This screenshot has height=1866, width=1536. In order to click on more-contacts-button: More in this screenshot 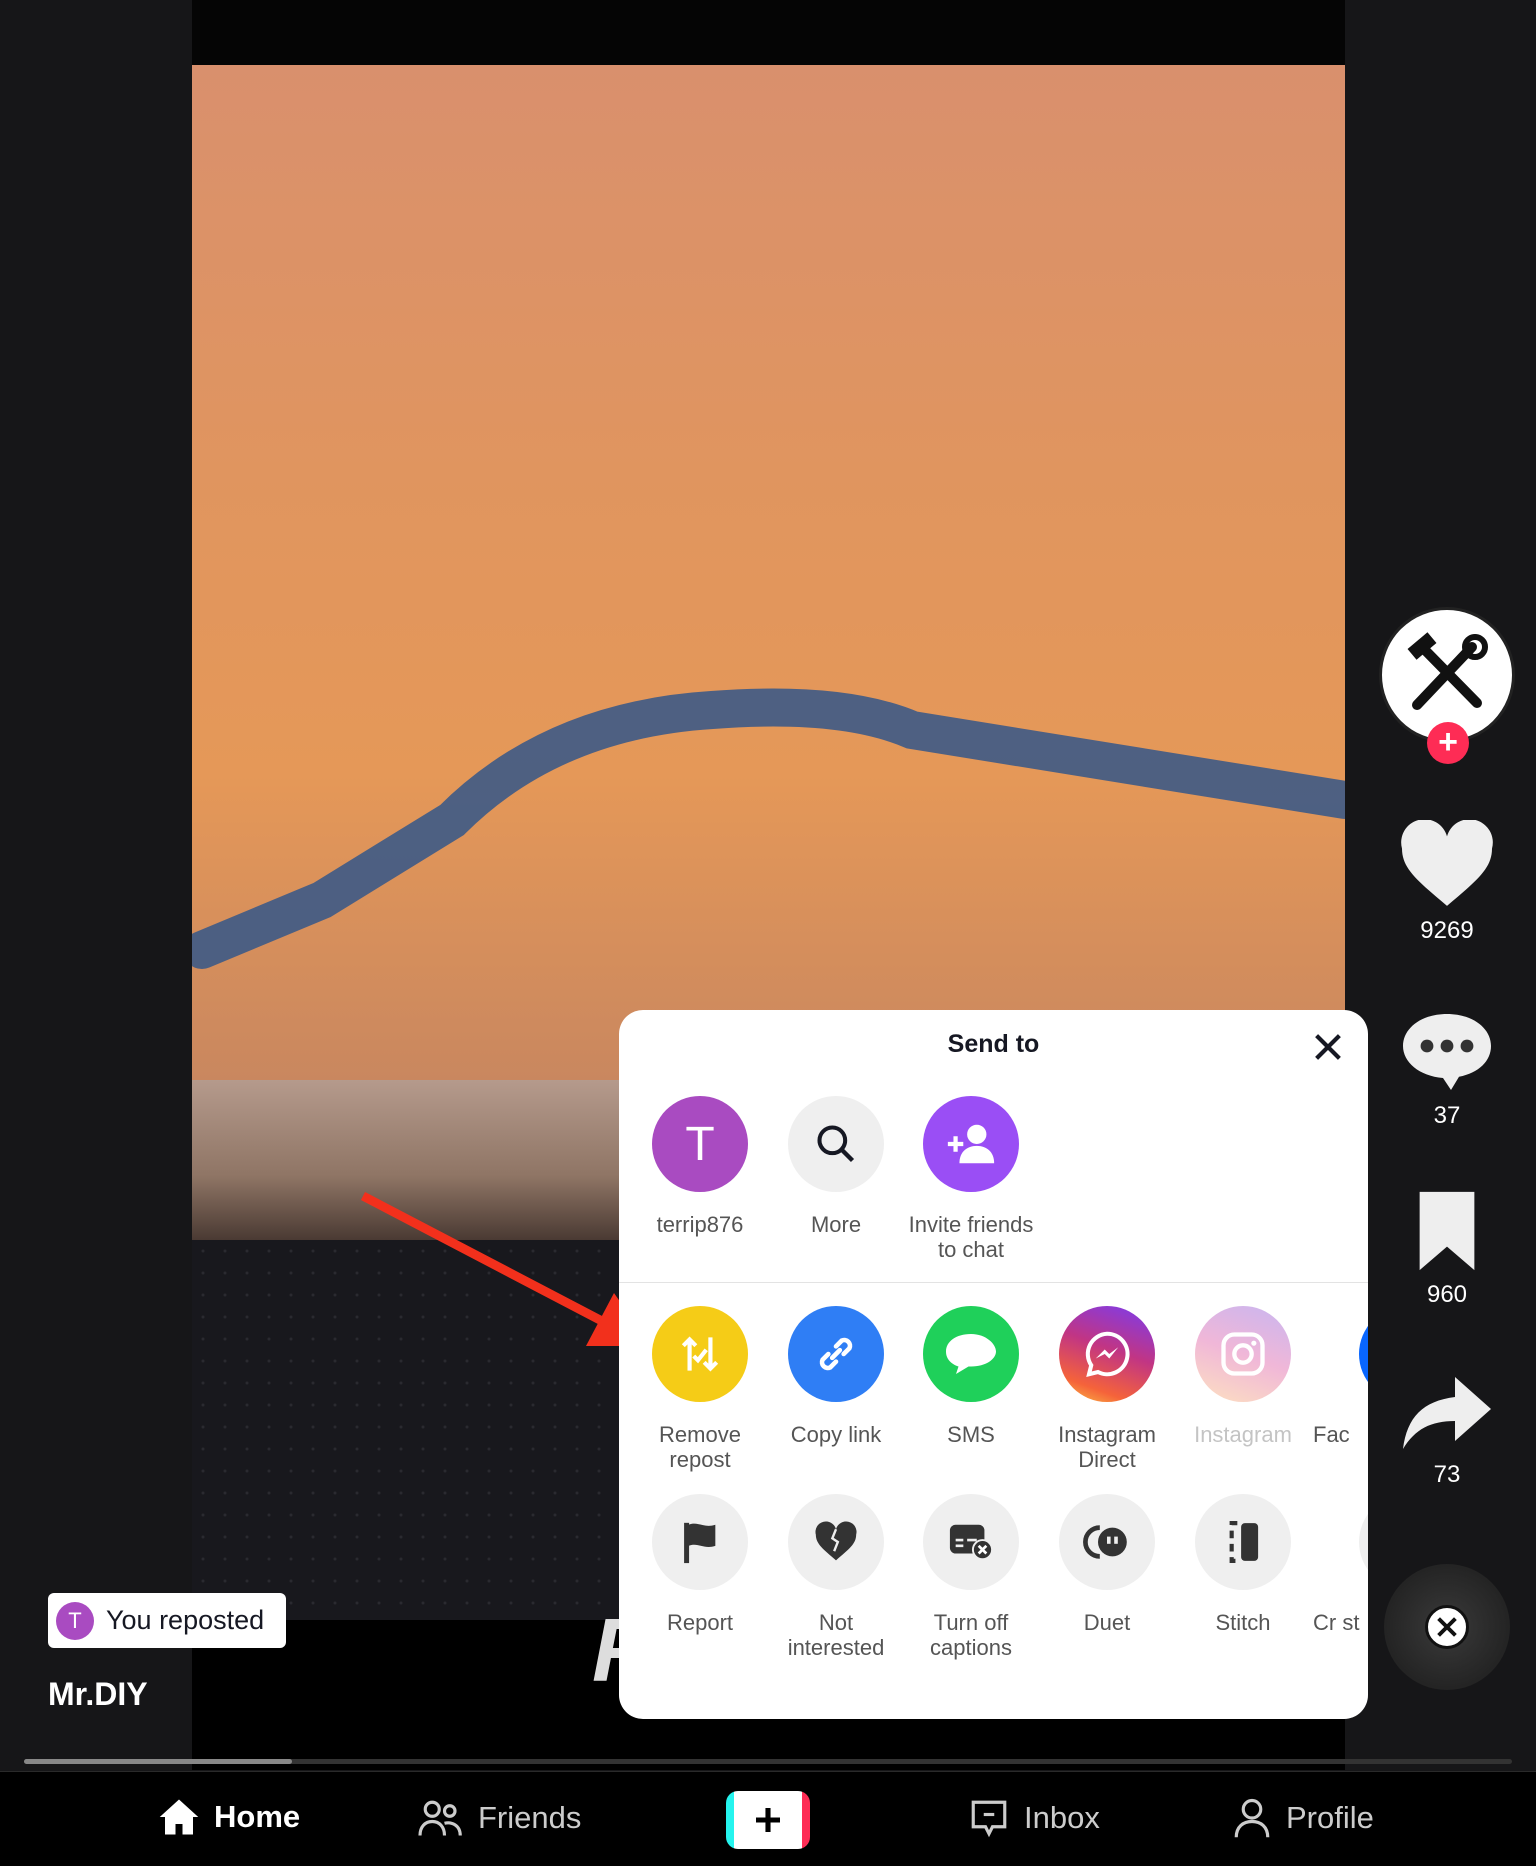, I will do `click(836, 1166)`.